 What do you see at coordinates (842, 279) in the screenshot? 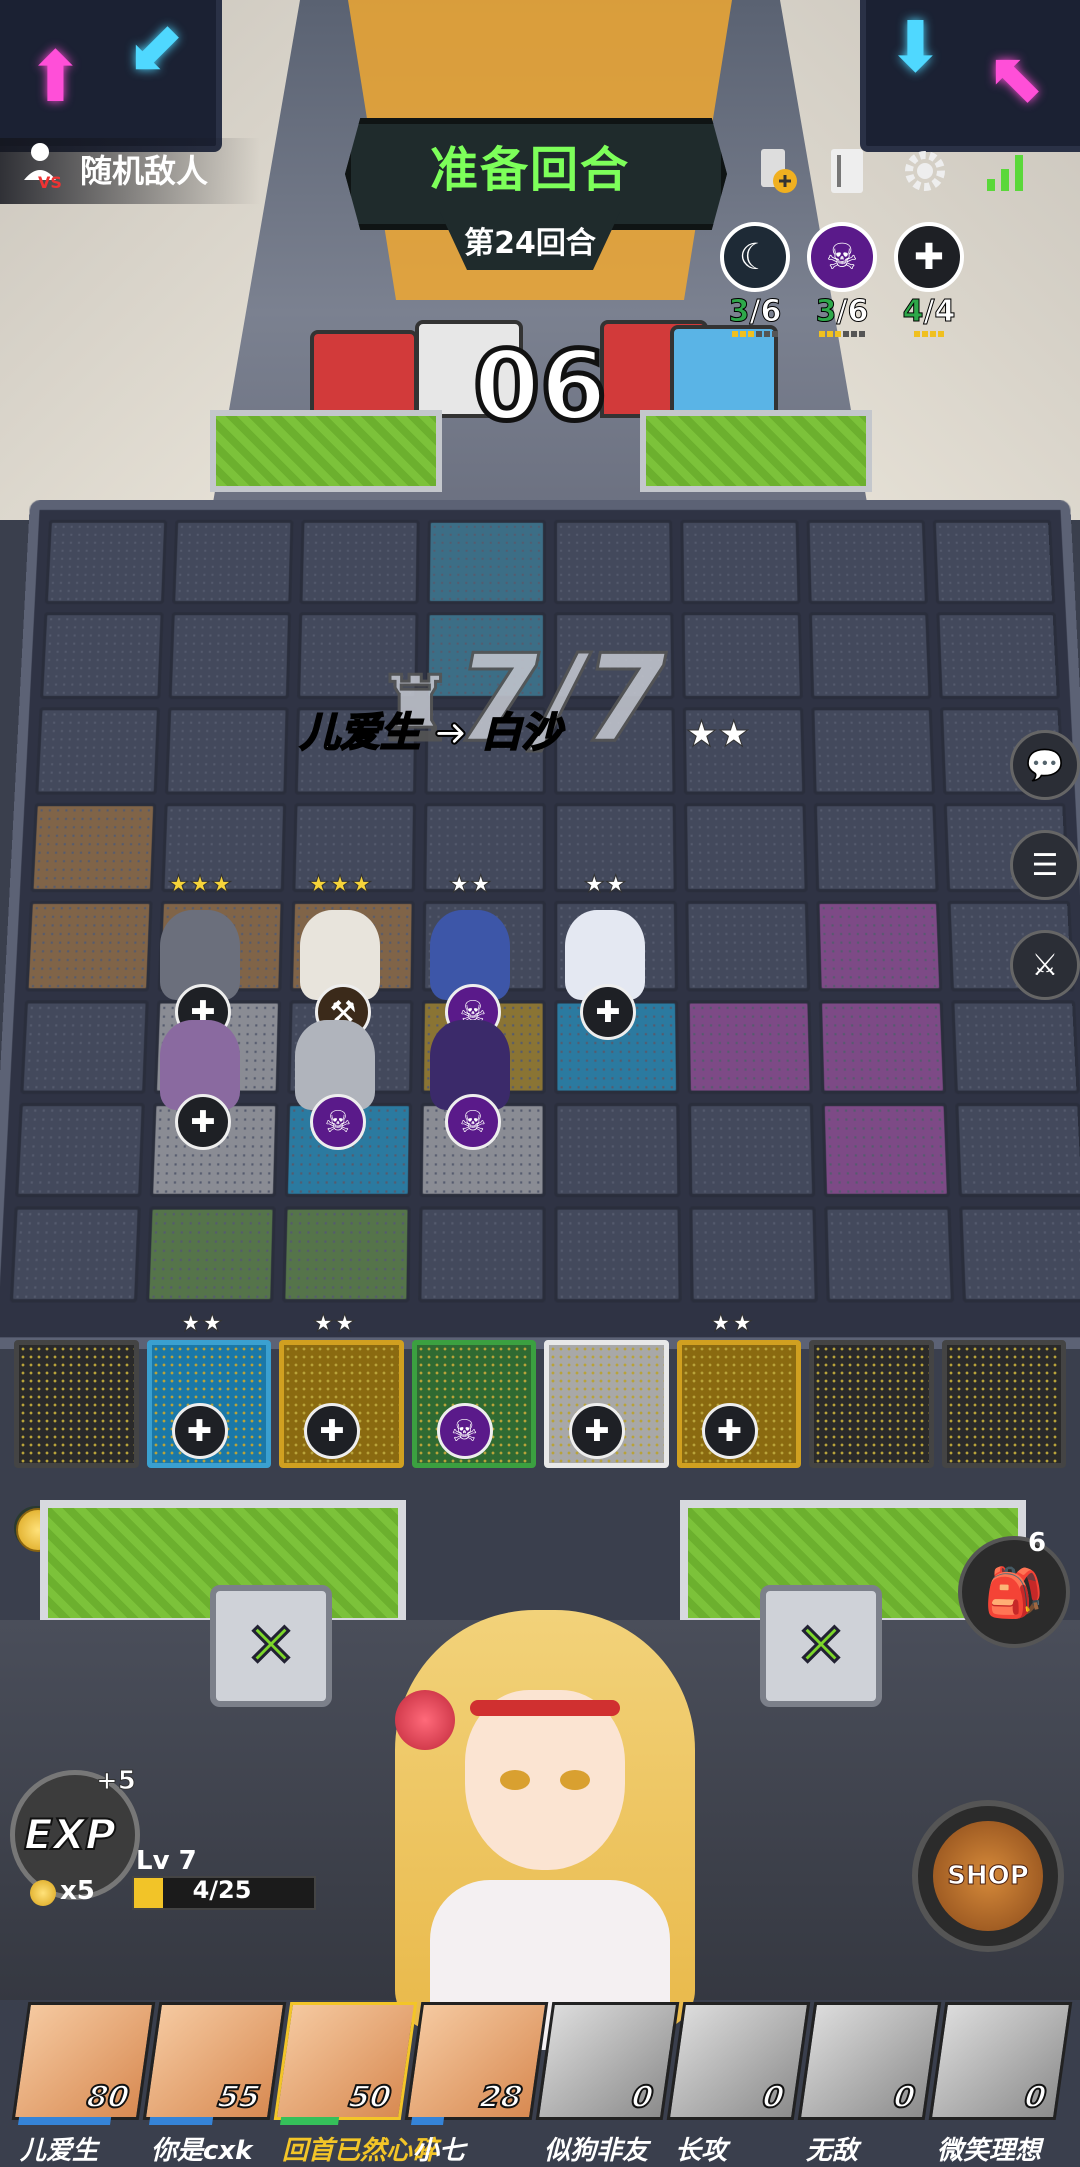
I see `synergy-demon: ☠ 3/6` at bounding box center [842, 279].